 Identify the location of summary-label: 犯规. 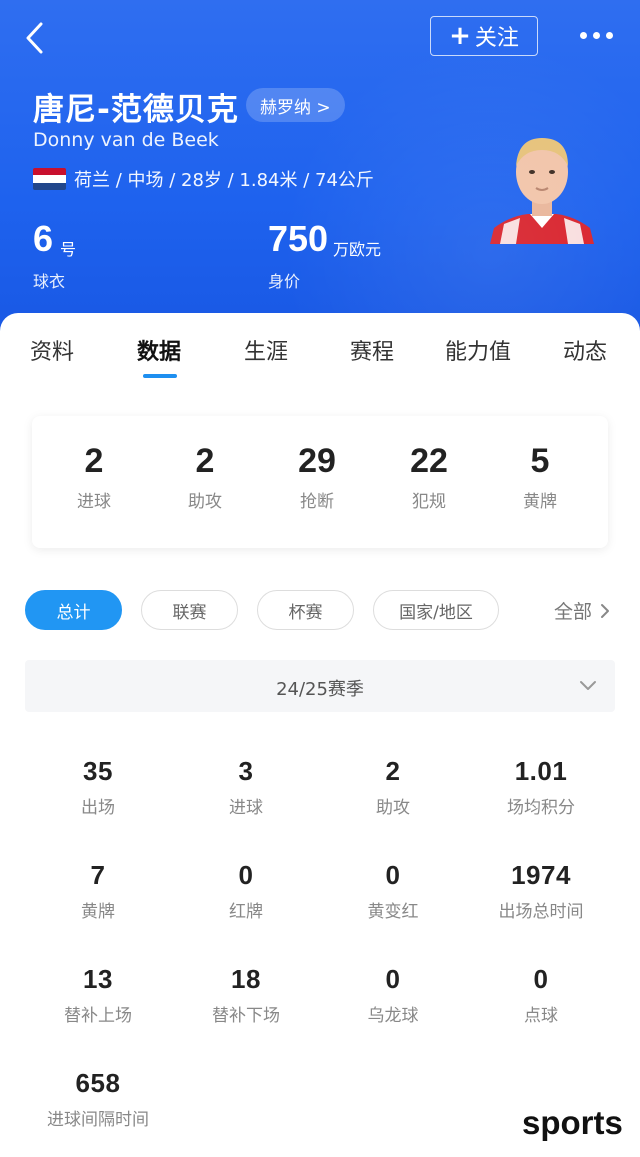
(429, 502).